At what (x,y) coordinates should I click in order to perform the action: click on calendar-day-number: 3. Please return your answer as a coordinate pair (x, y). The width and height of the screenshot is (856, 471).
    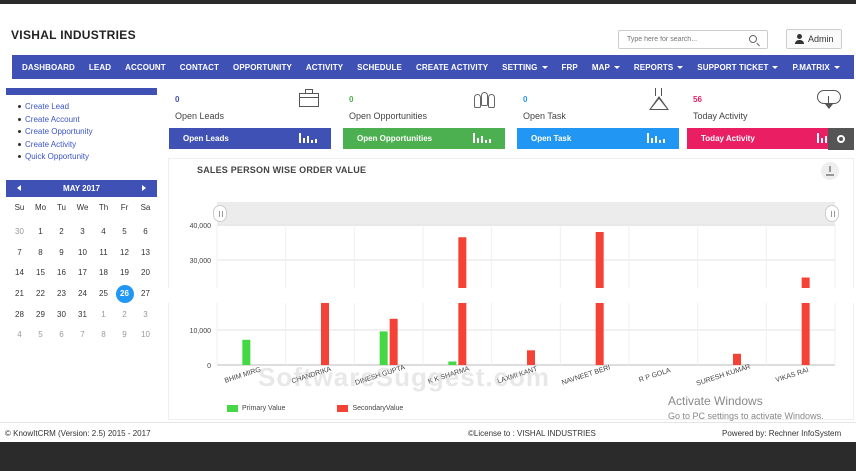
    Looking at the image, I should click on (145, 314).